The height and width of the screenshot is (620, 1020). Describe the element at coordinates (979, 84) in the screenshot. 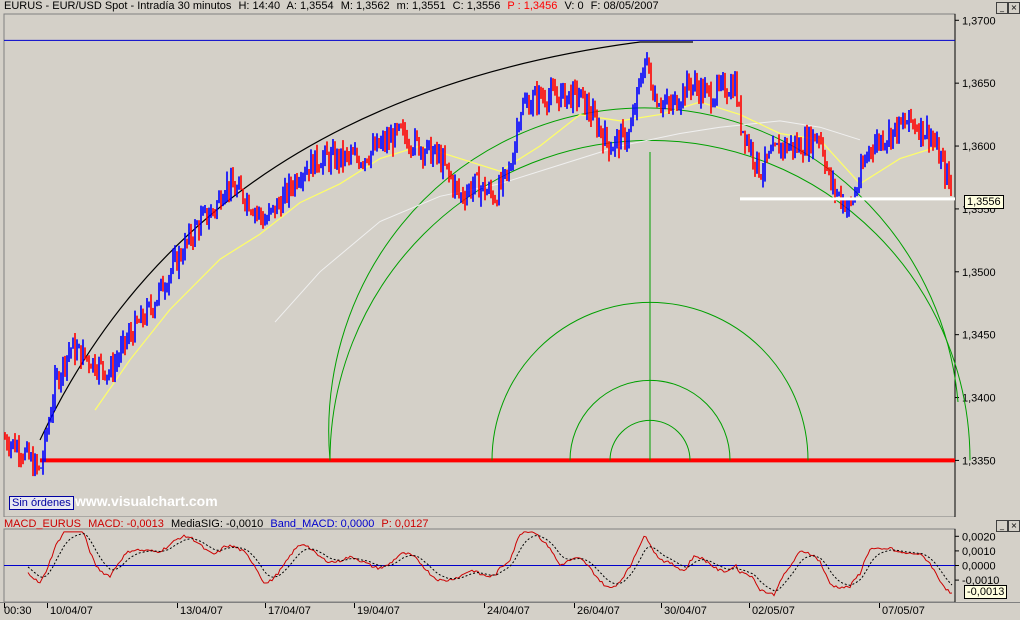

I see `y-tick-label: 1,3650` at that location.